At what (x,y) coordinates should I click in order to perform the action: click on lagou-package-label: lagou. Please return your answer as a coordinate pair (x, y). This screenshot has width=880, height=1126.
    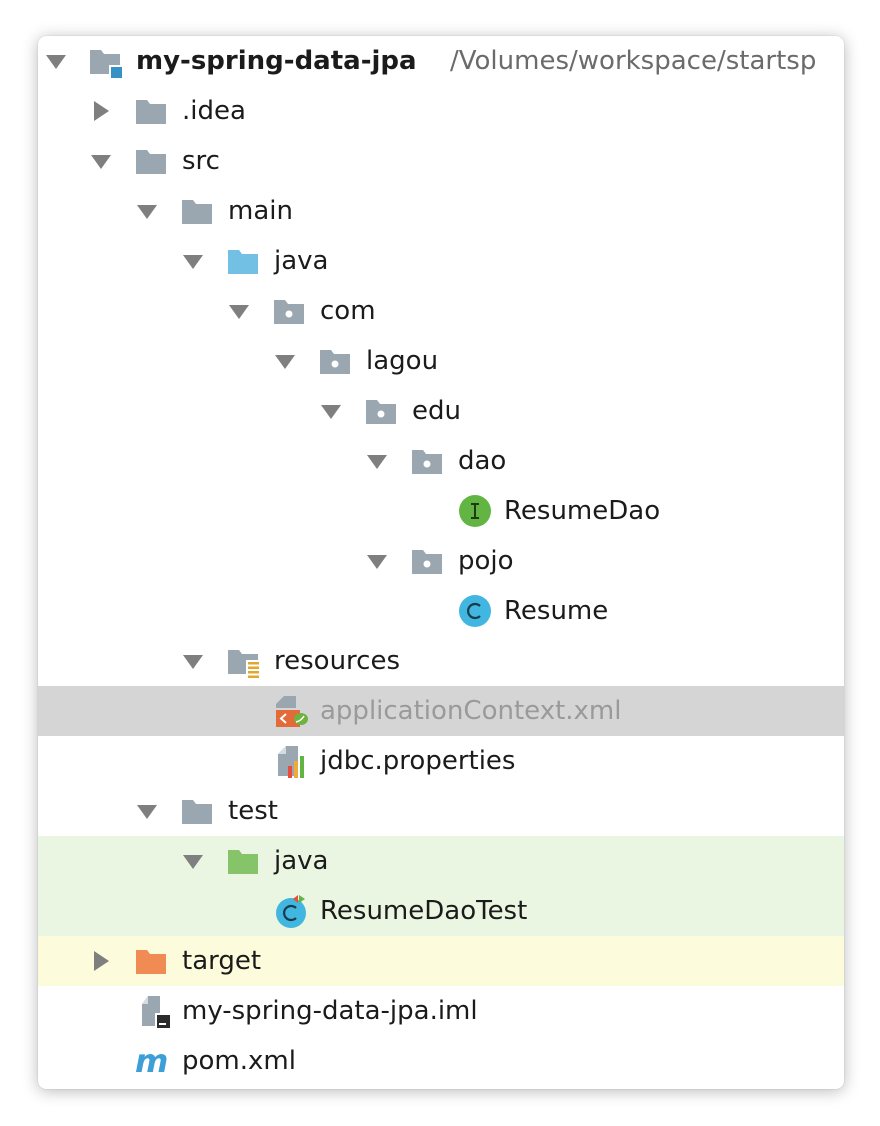
    Looking at the image, I should click on (402, 361).